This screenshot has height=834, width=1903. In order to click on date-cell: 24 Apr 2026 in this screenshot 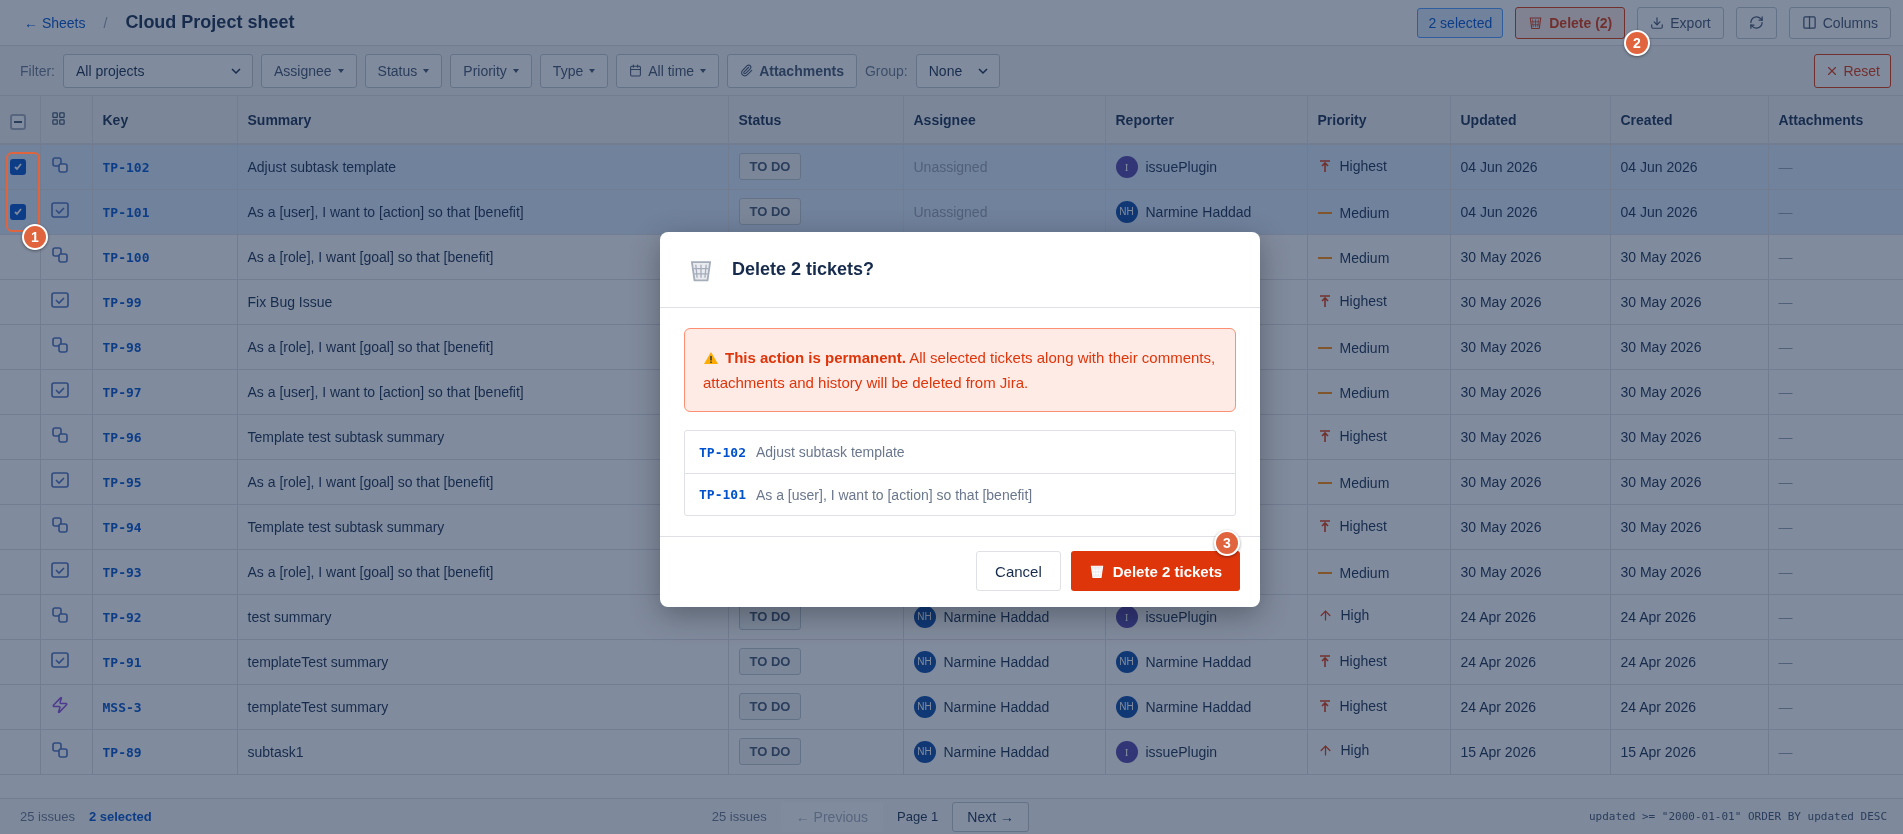, I will do `click(1689, 661)`.